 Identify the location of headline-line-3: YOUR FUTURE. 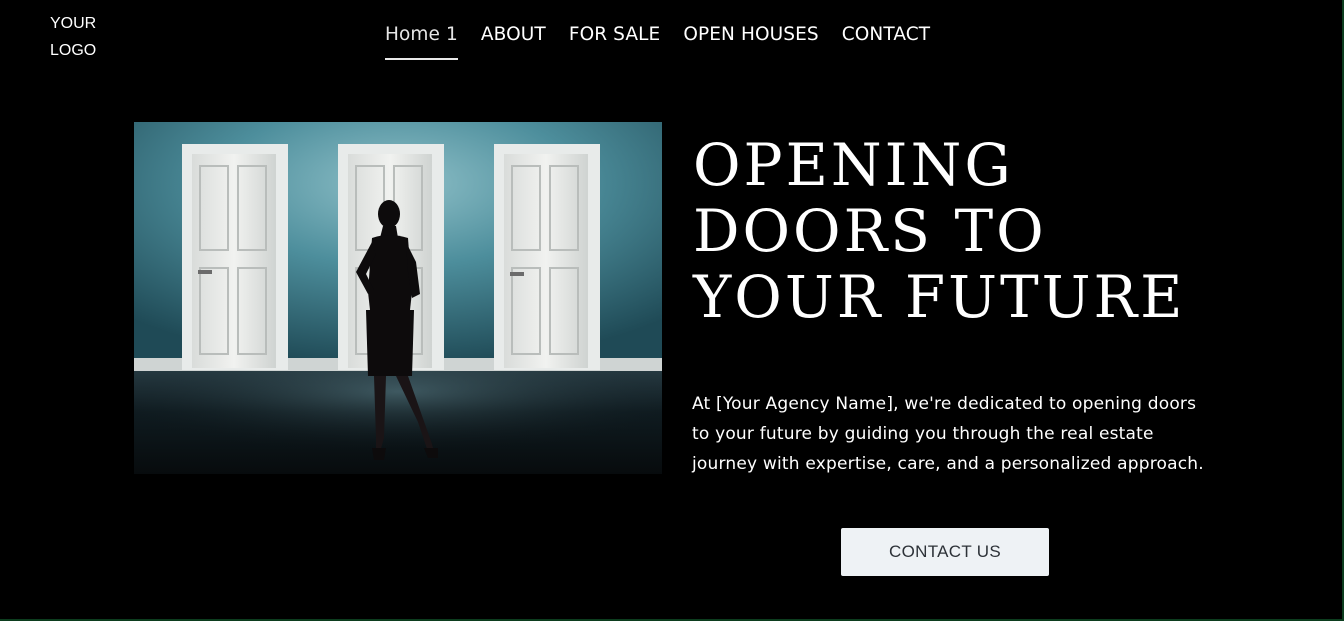
(939, 297).